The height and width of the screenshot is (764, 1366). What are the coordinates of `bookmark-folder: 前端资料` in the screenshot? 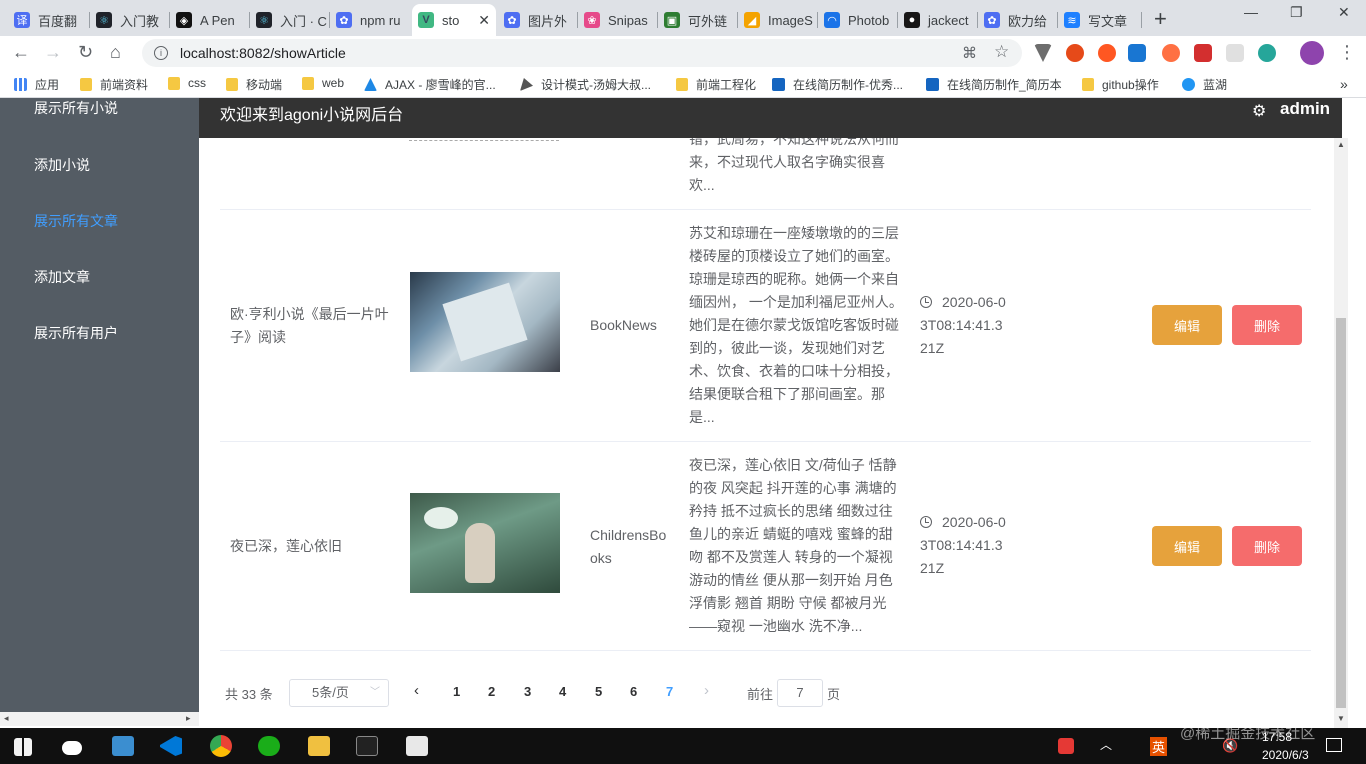 It's located at (114, 84).